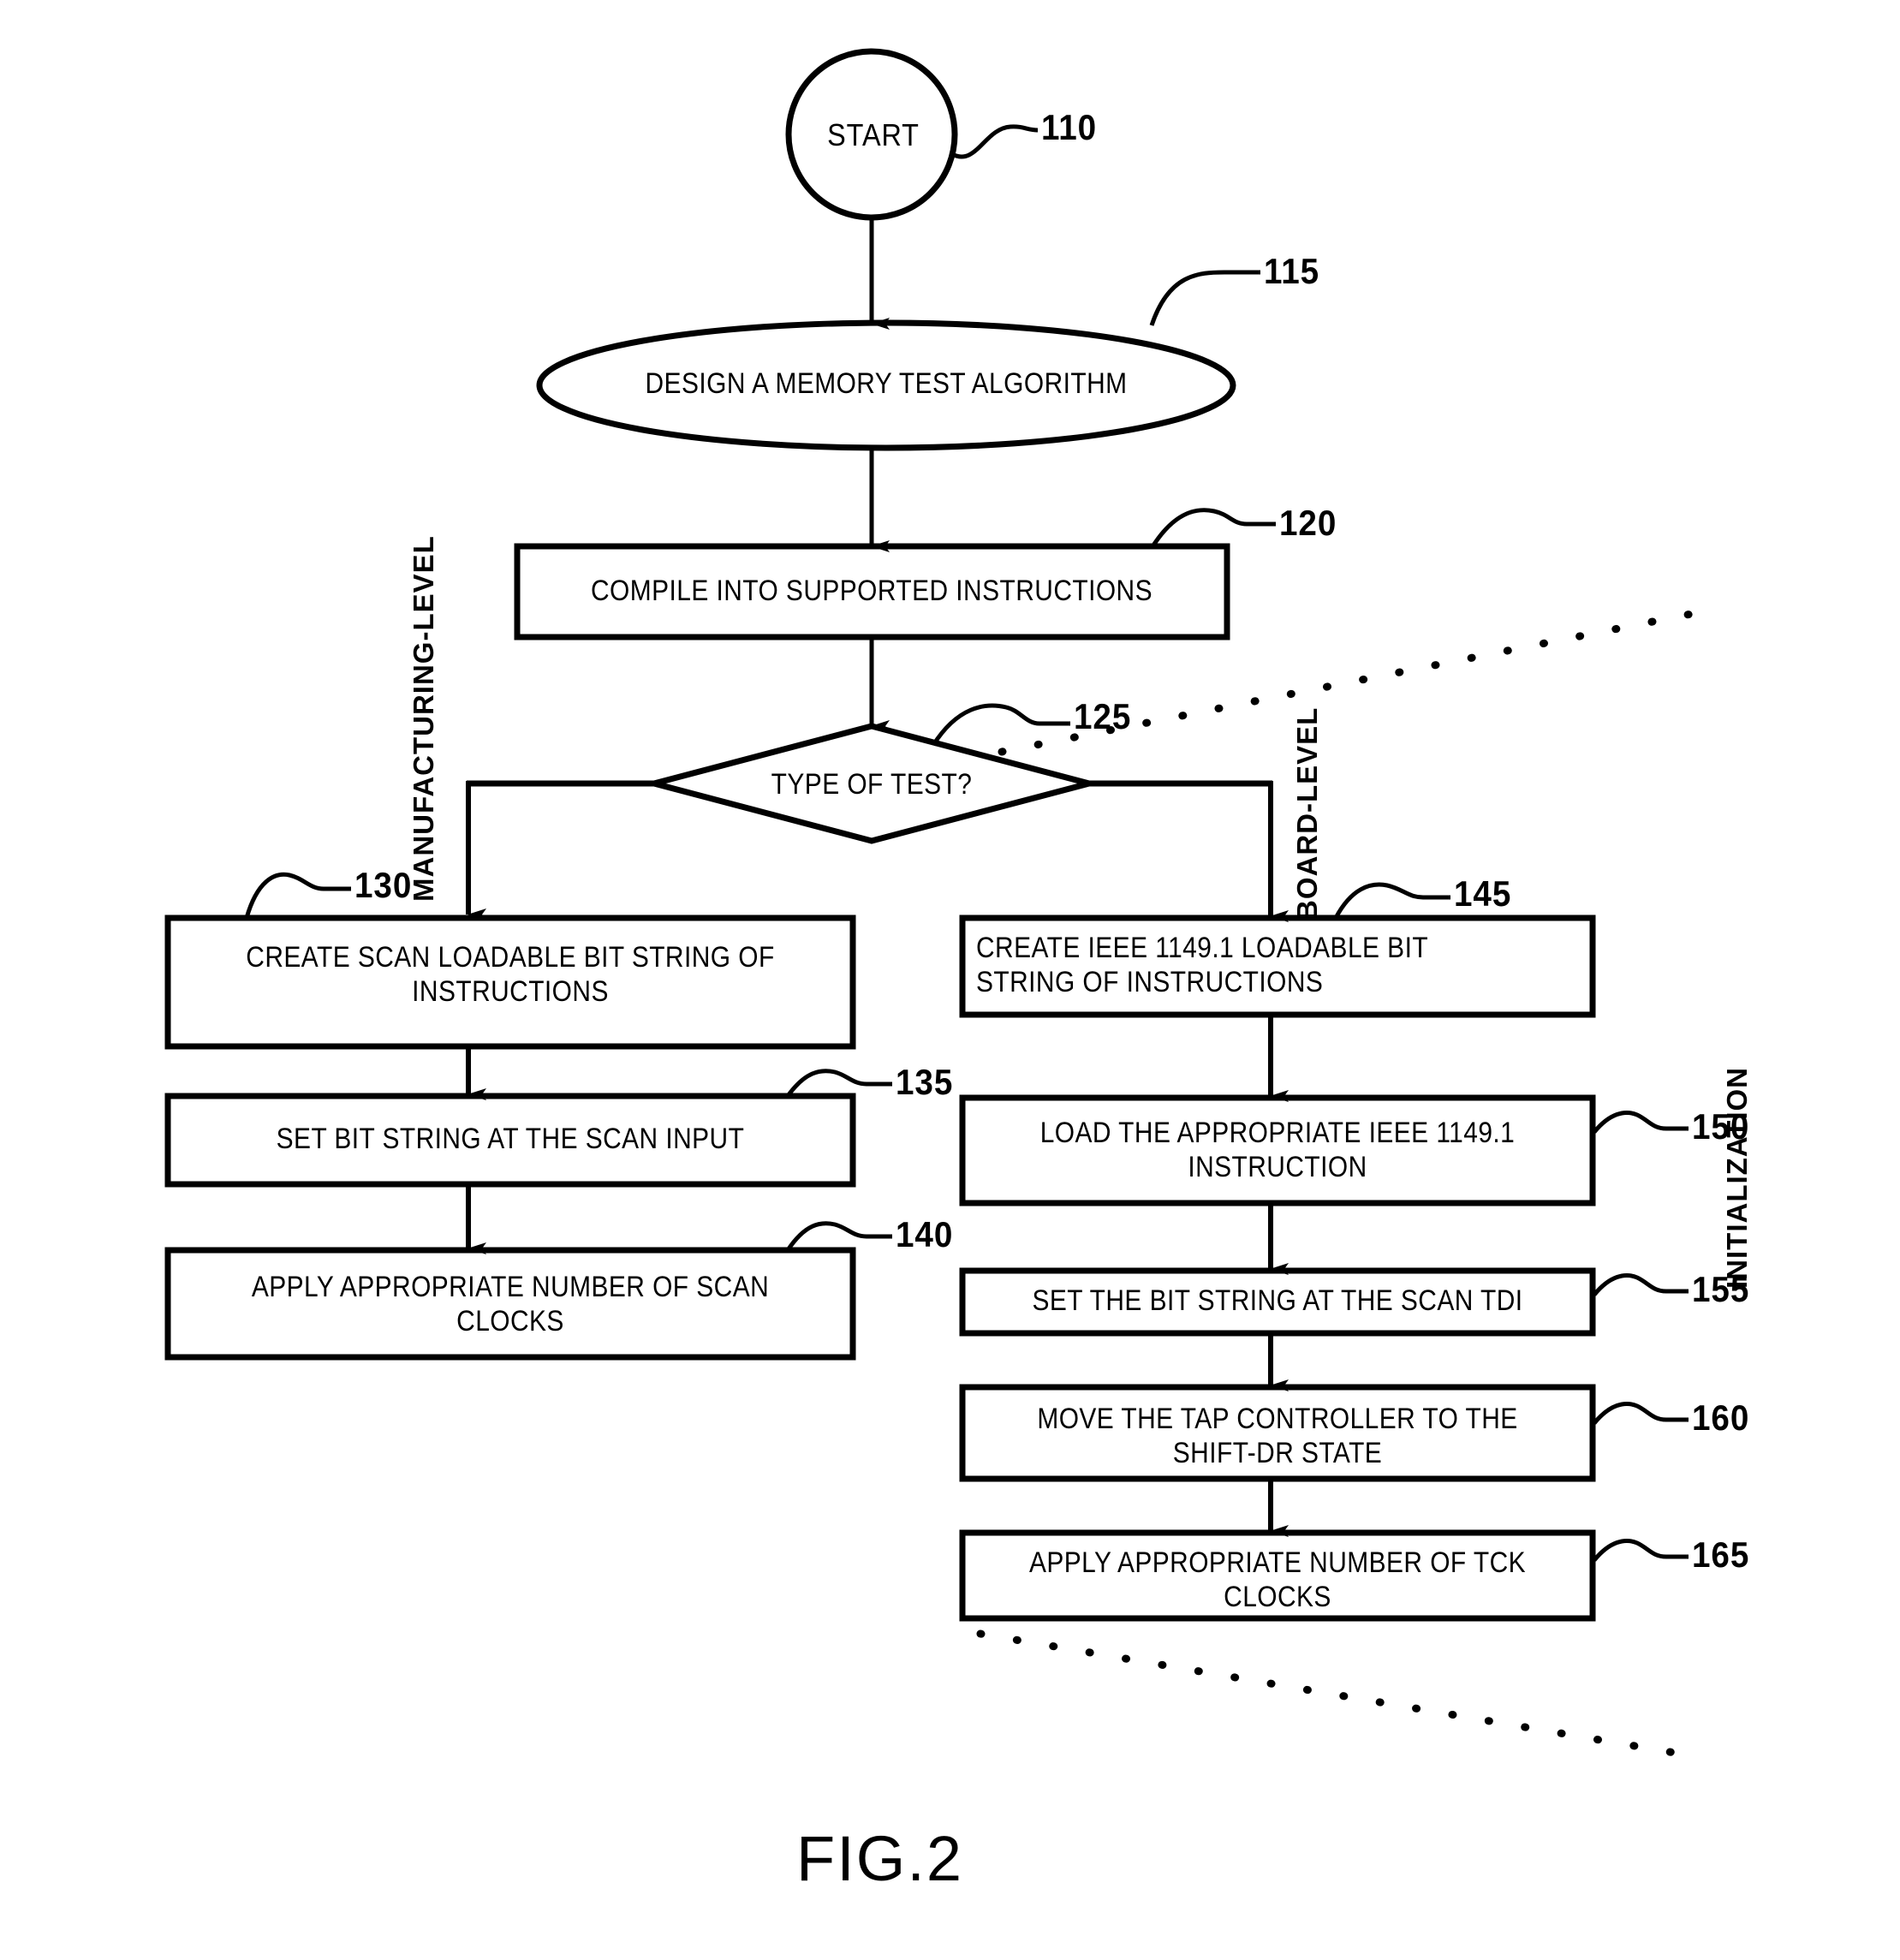  Describe the element at coordinates (1483, 894) in the screenshot. I see `ref-145: 145` at that location.